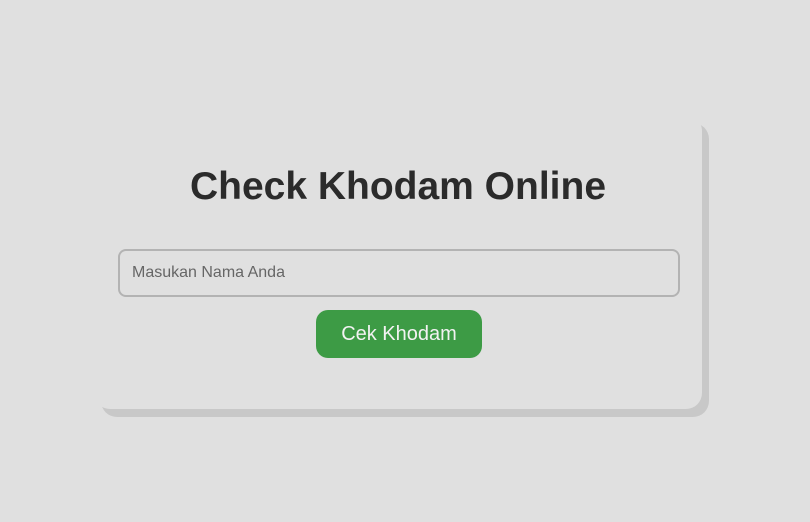  I want to click on check-khodam-button: Cek Khodam, so click(399, 334).